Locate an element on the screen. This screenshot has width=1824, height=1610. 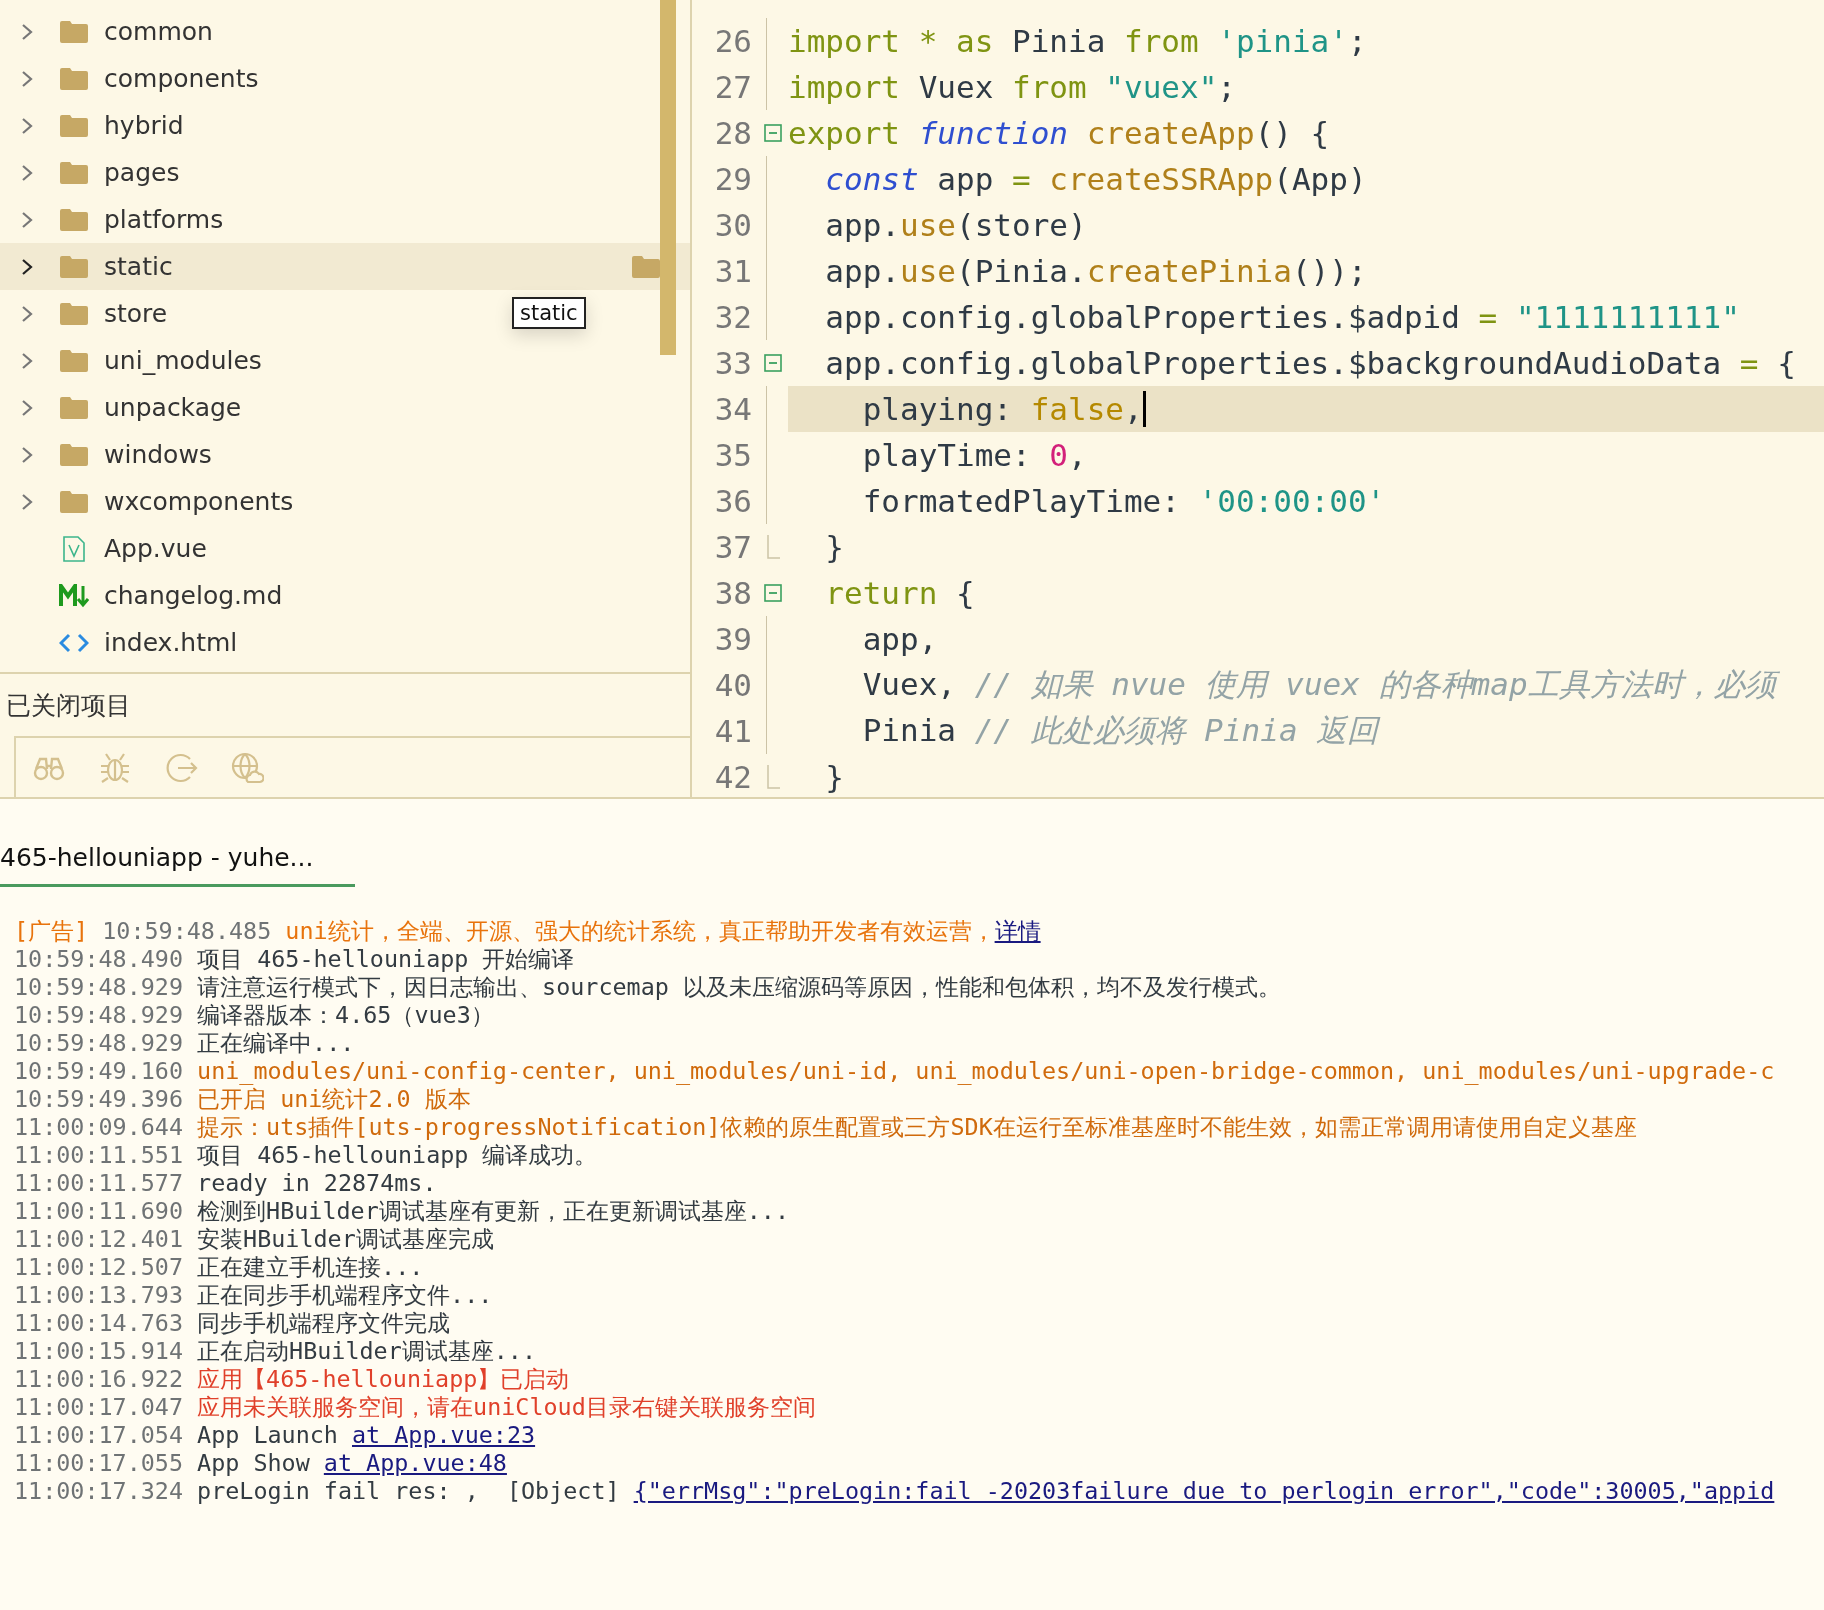
line-number: 40 is located at coordinates (732, 685).